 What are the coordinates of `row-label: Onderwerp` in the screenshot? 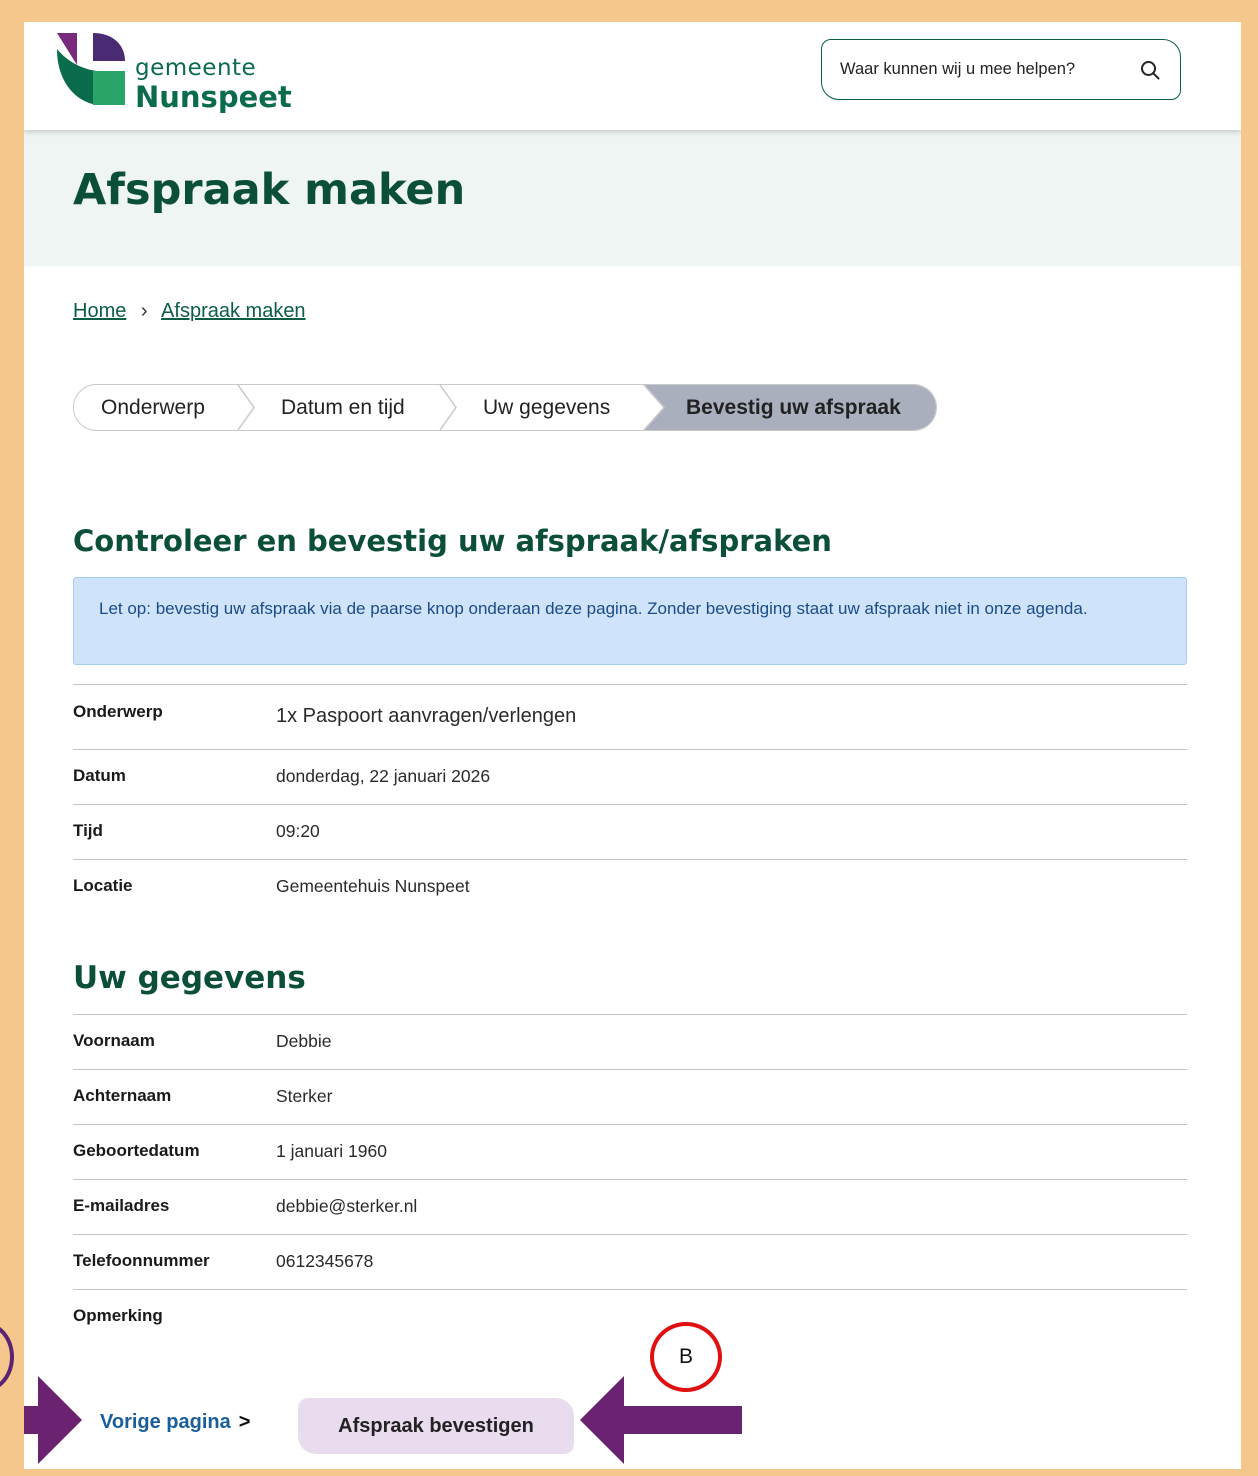 It's located at (118, 711).